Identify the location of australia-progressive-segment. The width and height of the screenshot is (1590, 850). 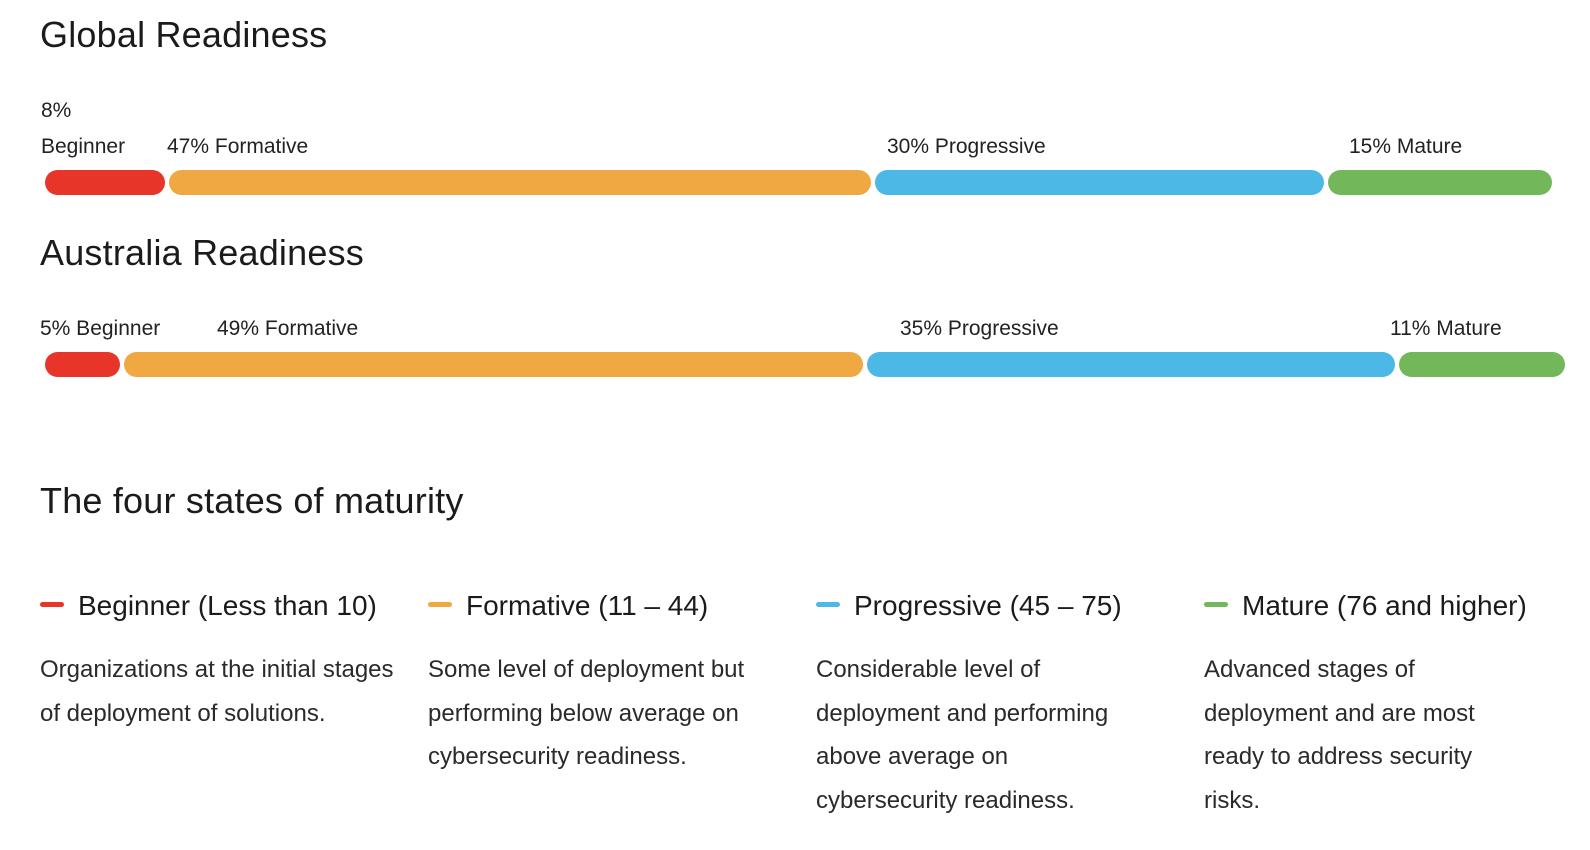
(1131, 364).